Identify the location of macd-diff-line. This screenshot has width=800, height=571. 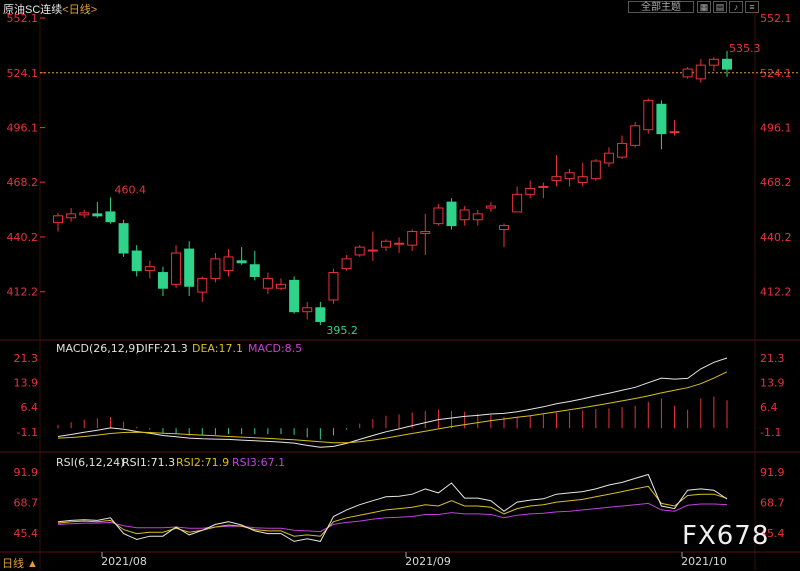
(392, 402).